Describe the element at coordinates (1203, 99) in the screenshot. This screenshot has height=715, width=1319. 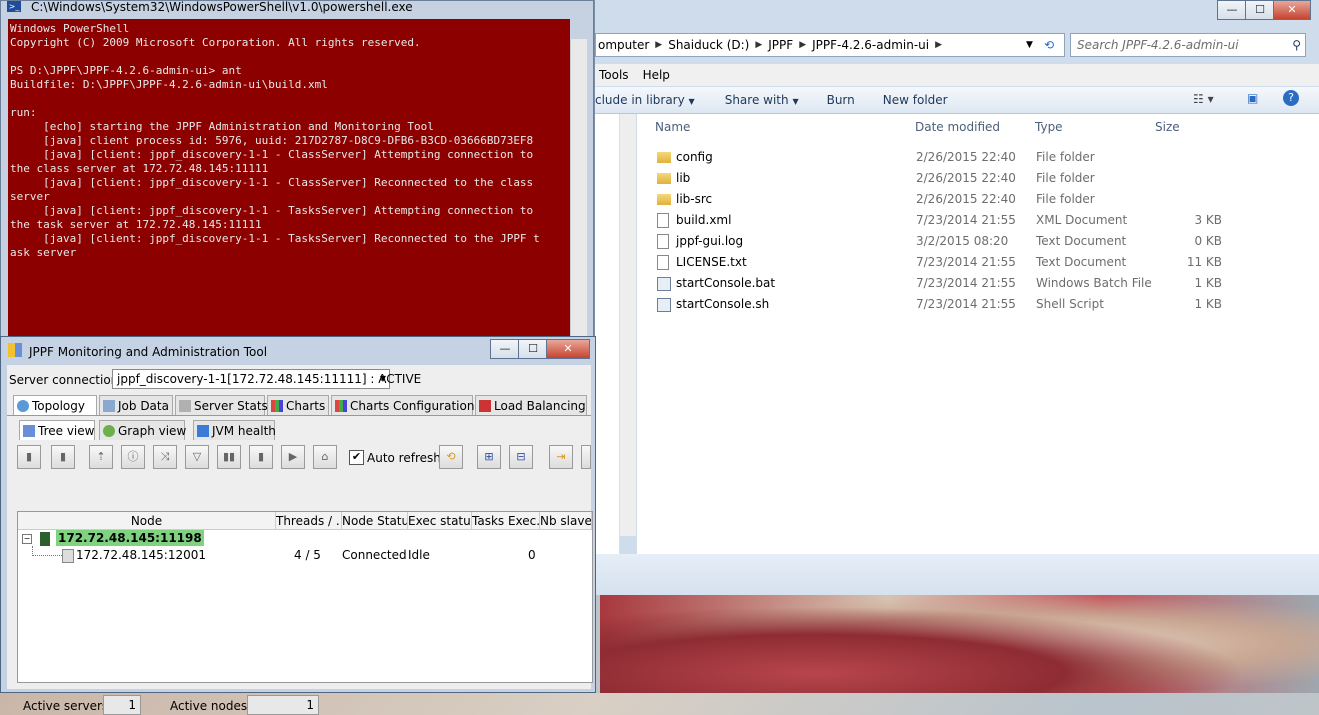
I see `view-options-icon: ☷ ▾` at that location.